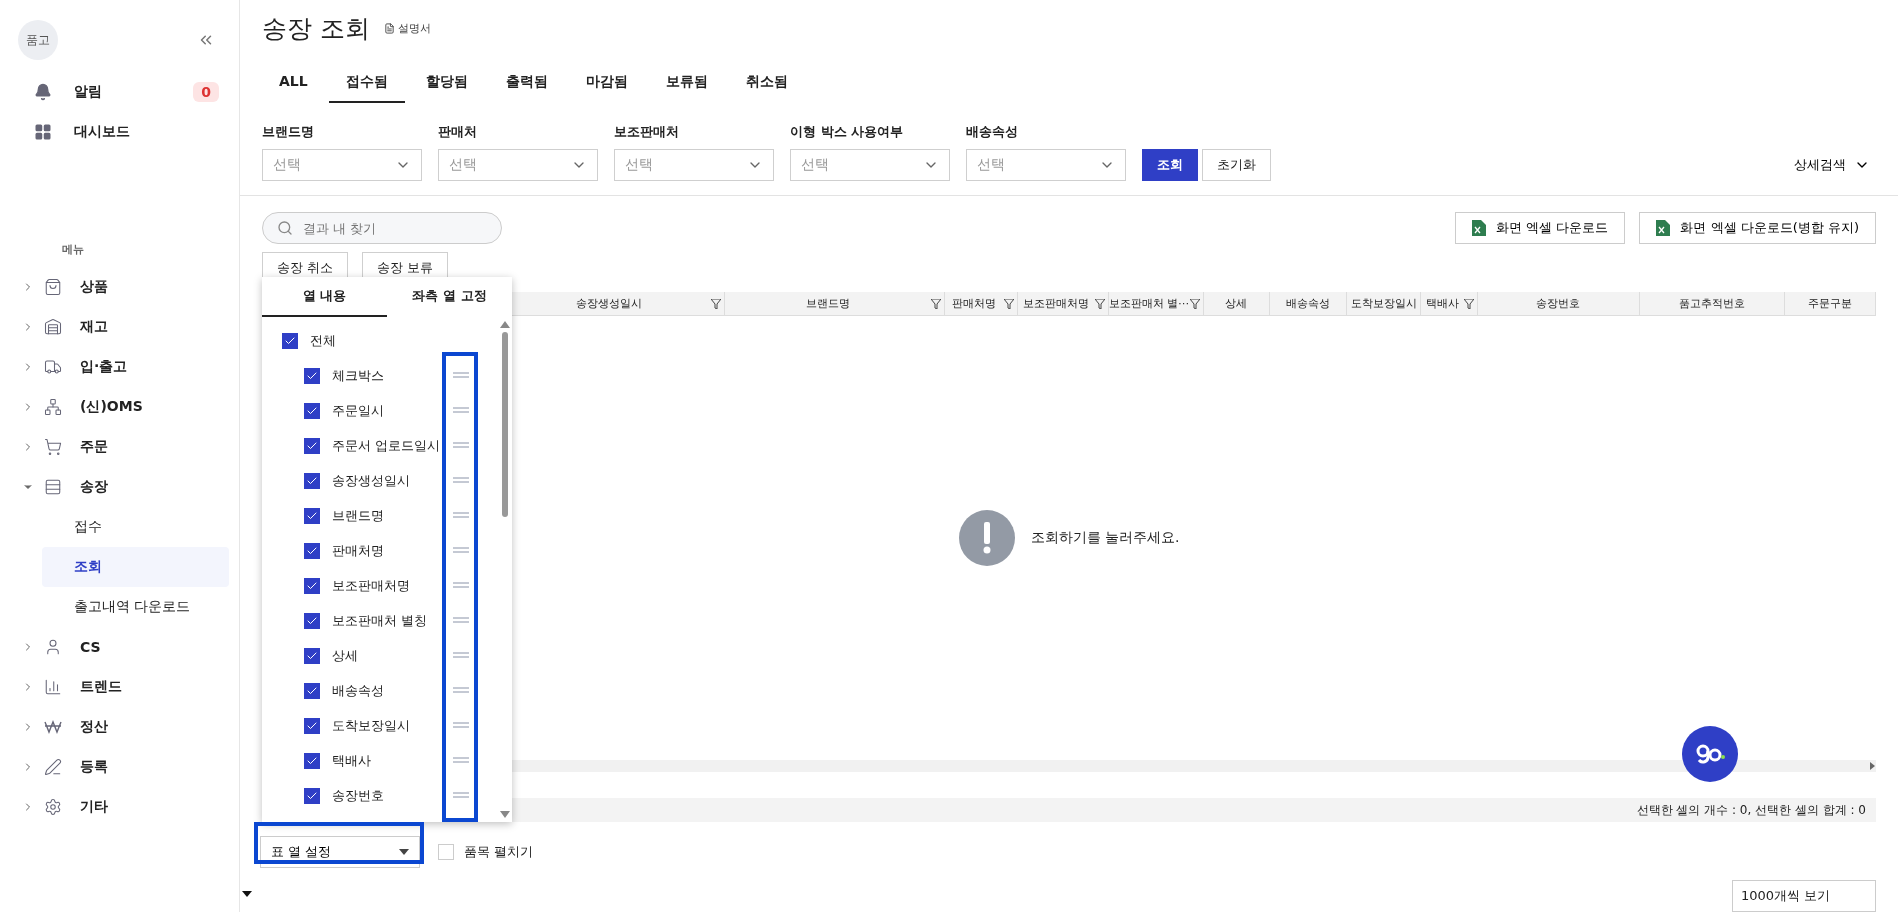 This screenshot has width=1898, height=912. Describe the element at coordinates (486, 852) in the screenshot. I see `expand-items-checkbox: 품목 펼치기` at that location.